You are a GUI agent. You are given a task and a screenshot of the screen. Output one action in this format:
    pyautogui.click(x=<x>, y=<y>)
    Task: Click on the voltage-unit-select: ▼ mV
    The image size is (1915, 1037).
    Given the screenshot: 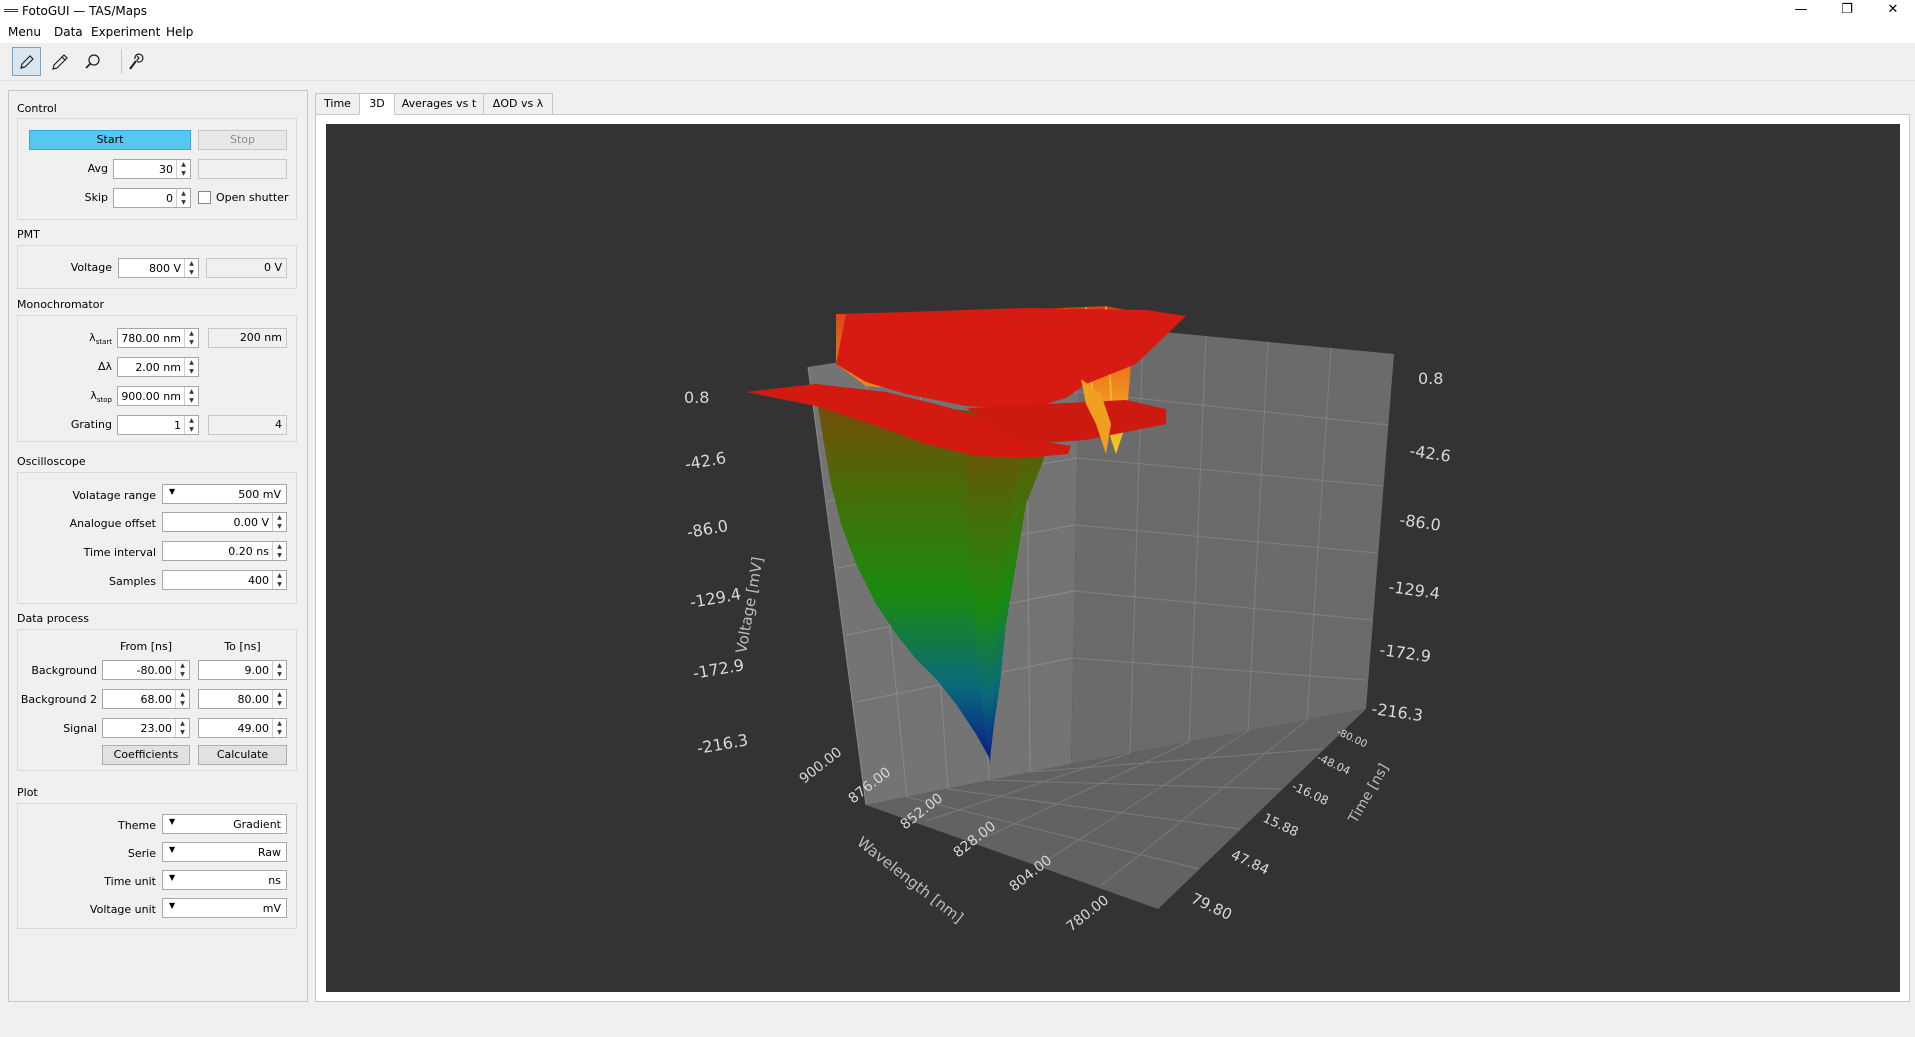 What is the action you would take?
    pyautogui.click(x=224, y=908)
    